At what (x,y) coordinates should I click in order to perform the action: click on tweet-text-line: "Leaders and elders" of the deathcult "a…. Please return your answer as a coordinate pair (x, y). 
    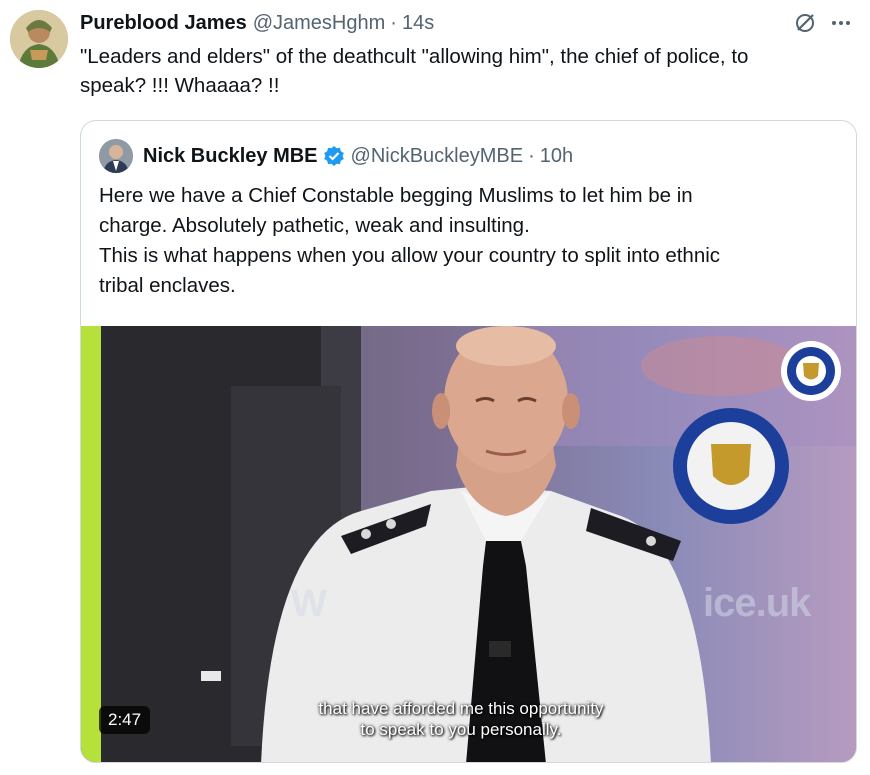
    Looking at the image, I should click on (414, 56).